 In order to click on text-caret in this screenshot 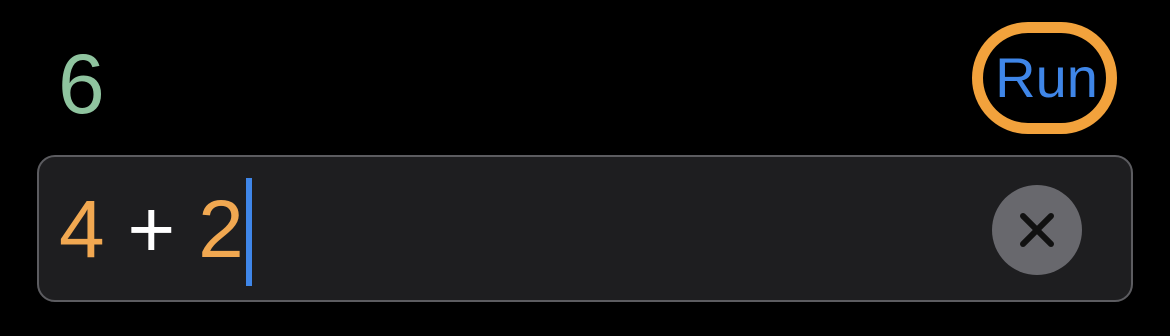, I will do `click(248, 232)`.